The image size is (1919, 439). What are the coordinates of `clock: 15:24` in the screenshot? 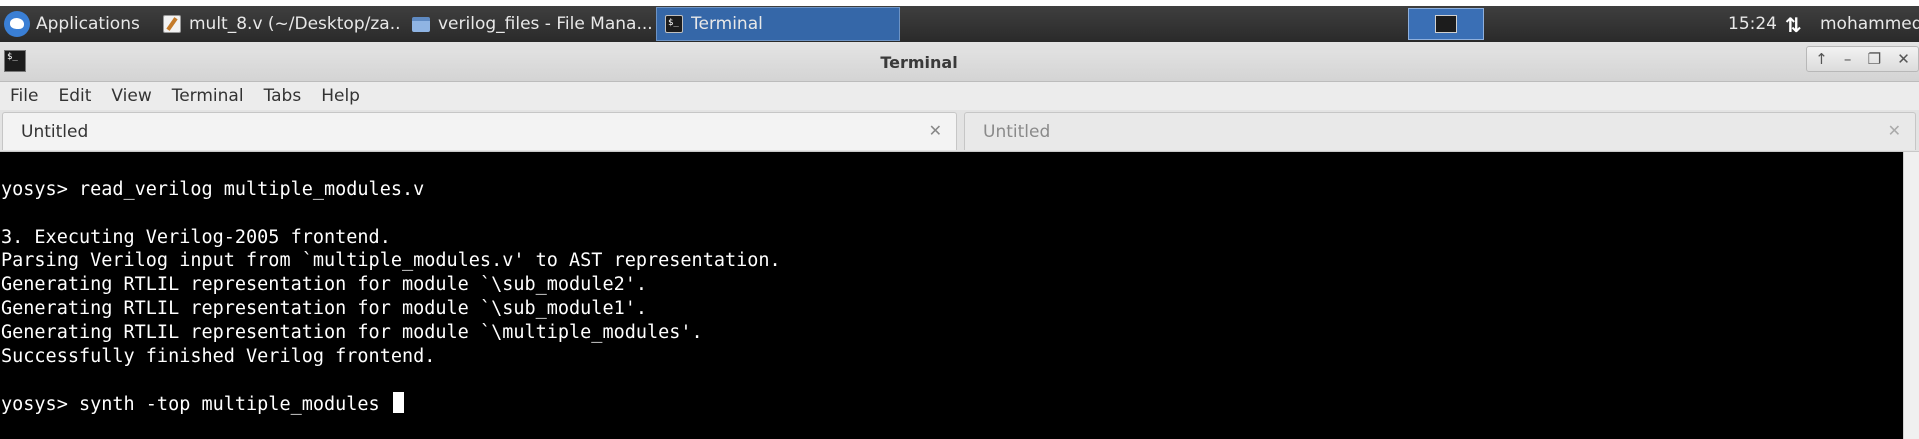 It's located at (1752, 24).